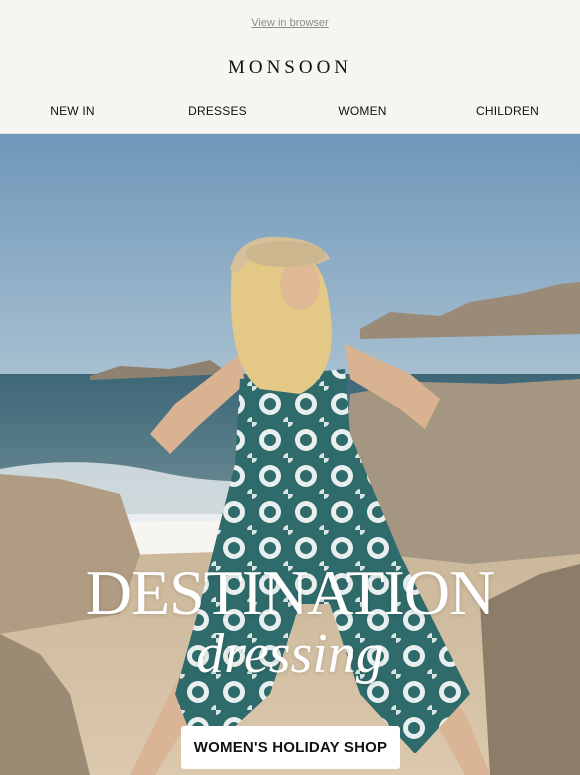 This screenshot has height=775, width=580. What do you see at coordinates (290, 654) in the screenshot?
I see `hero-subline: dressing` at bounding box center [290, 654].